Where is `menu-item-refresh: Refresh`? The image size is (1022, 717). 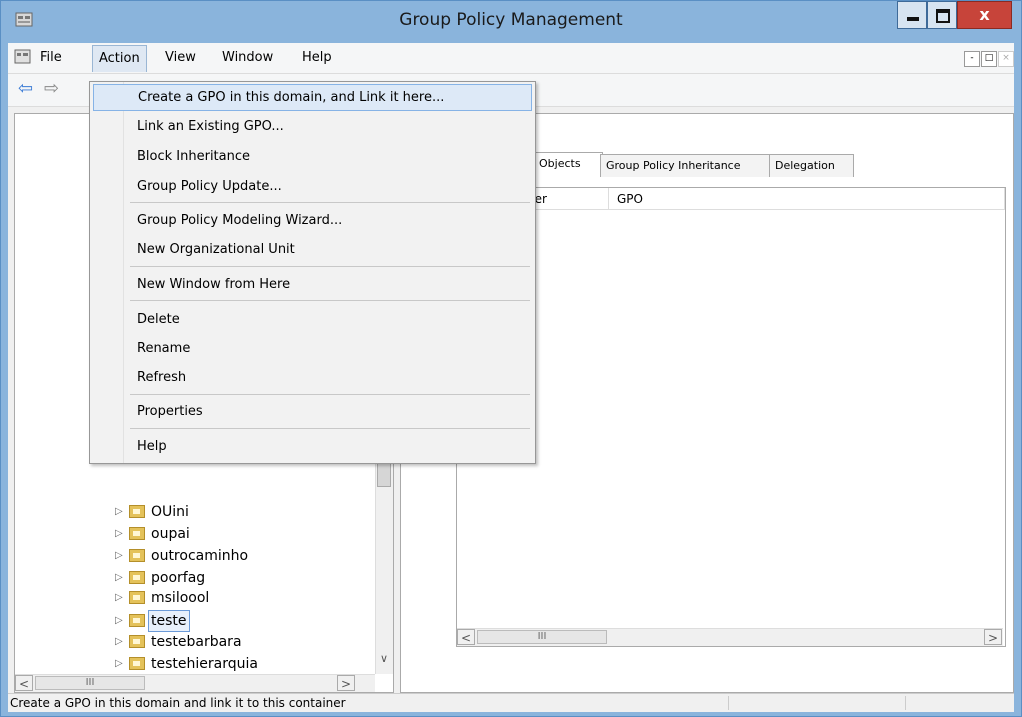 menu-item-refresh: Refresh is located at coordinates (312, 377).